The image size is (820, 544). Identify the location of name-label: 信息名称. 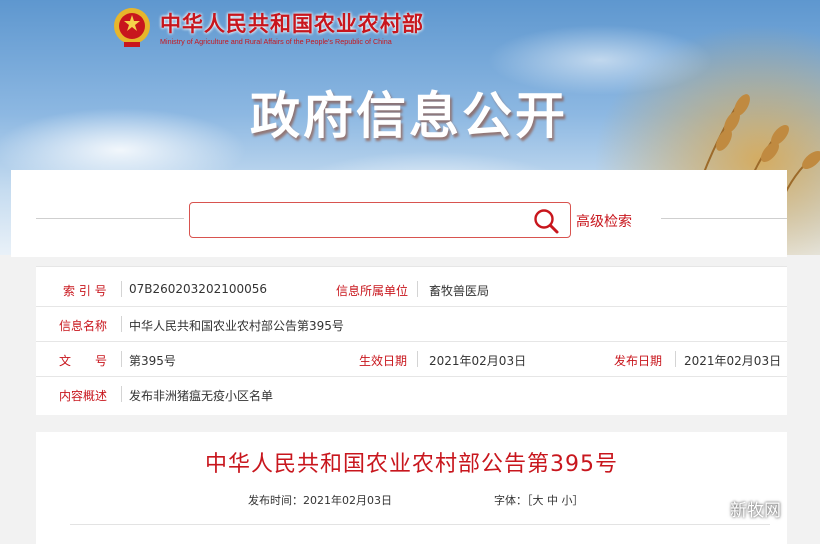
(83, 326).